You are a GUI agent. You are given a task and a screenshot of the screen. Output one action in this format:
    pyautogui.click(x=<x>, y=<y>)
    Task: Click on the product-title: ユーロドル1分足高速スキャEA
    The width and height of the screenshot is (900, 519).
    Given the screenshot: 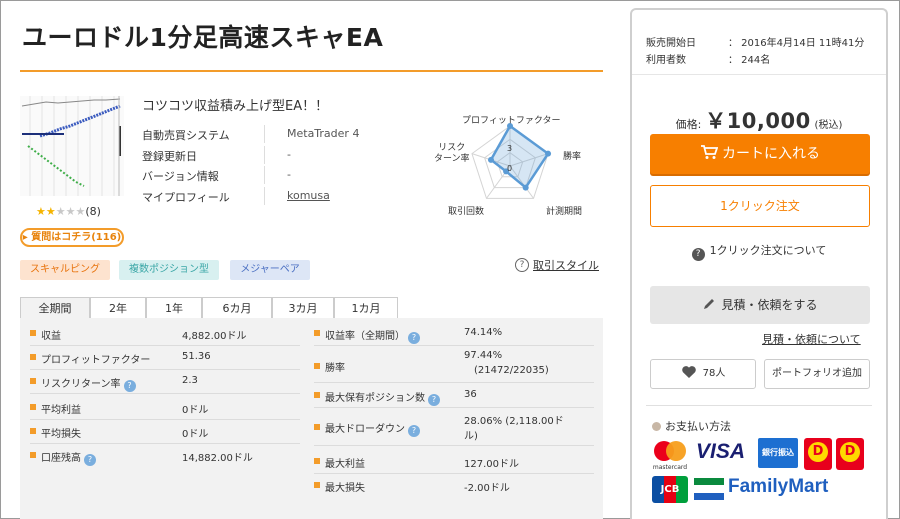 What is the action you would take?
    pyautogui.click(x=203, y=37)
    